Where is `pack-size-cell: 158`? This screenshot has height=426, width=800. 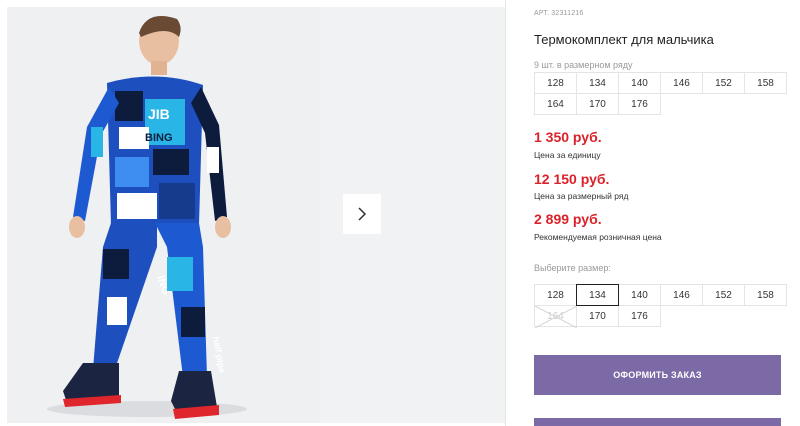
pack-size-cell: 158 is located at coordinates (765, 83).